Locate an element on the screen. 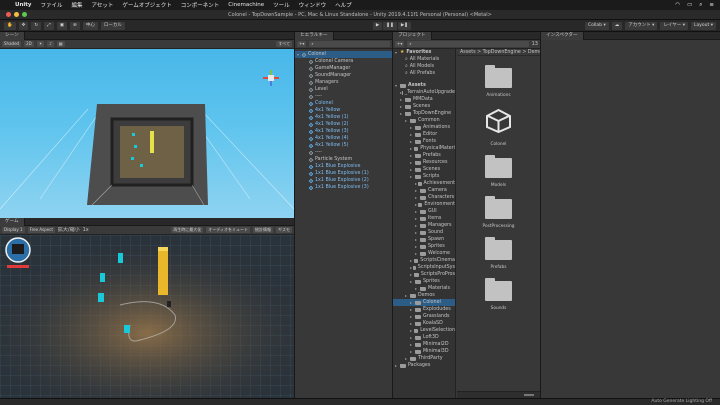 The image size is (720, 405). tab-inspector: インスペクター is located at coordinates (562, 35).